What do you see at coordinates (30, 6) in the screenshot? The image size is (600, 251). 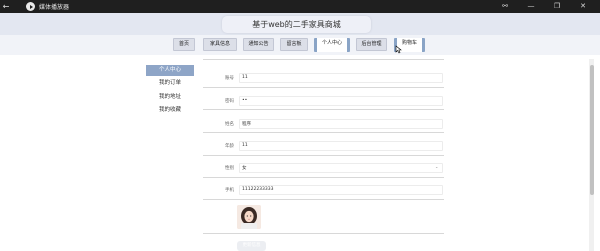 I see `app-logo-icon` at bounding box center [30, 6].